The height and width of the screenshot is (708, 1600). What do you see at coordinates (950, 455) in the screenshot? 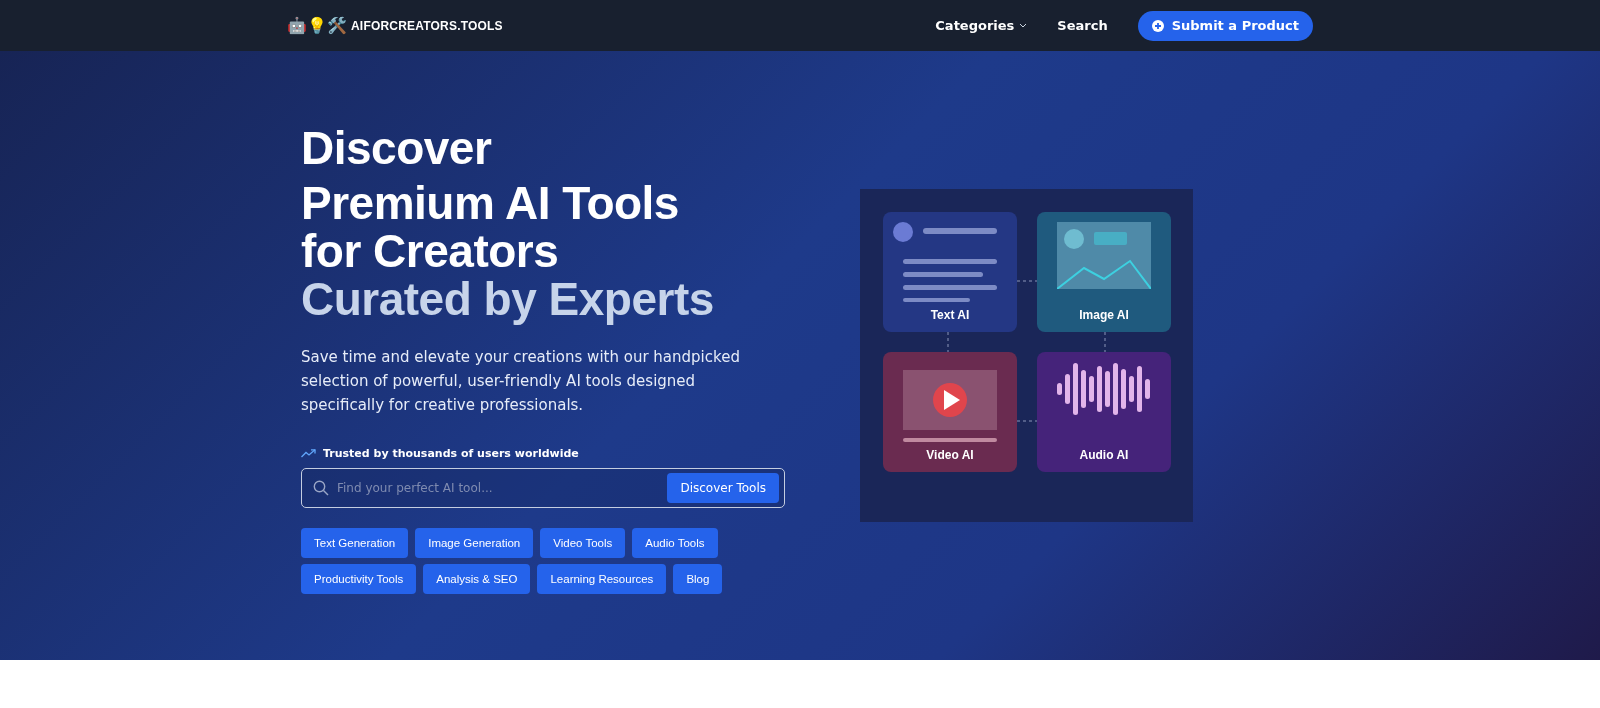
I see `card-label: Video AI` at bounding box center [950, 455].